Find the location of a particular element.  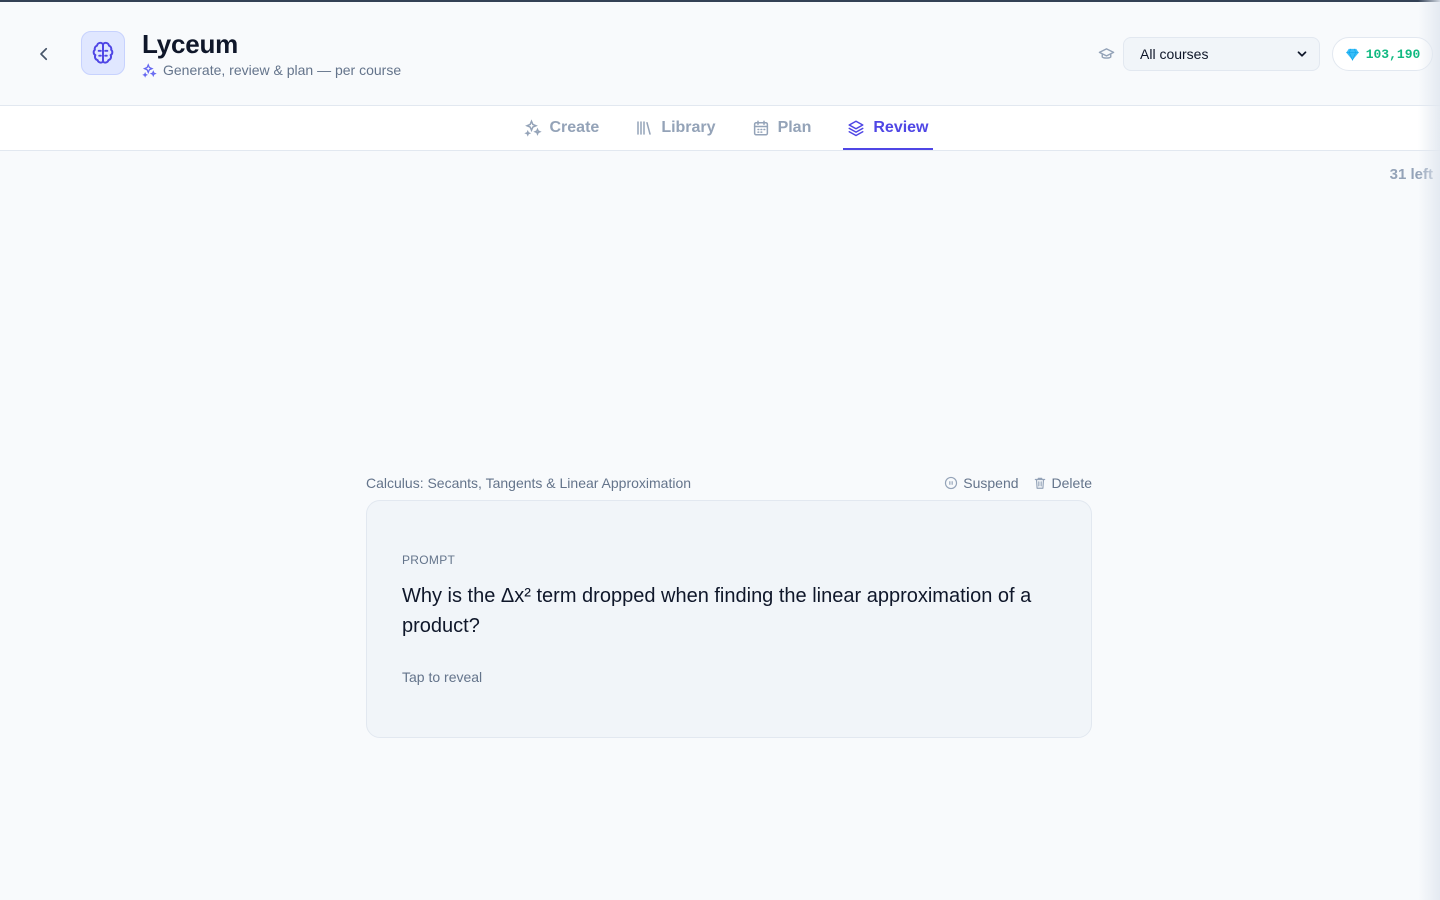

main-tabs: Create Library Plan Review is located at coordinates (720, 128).